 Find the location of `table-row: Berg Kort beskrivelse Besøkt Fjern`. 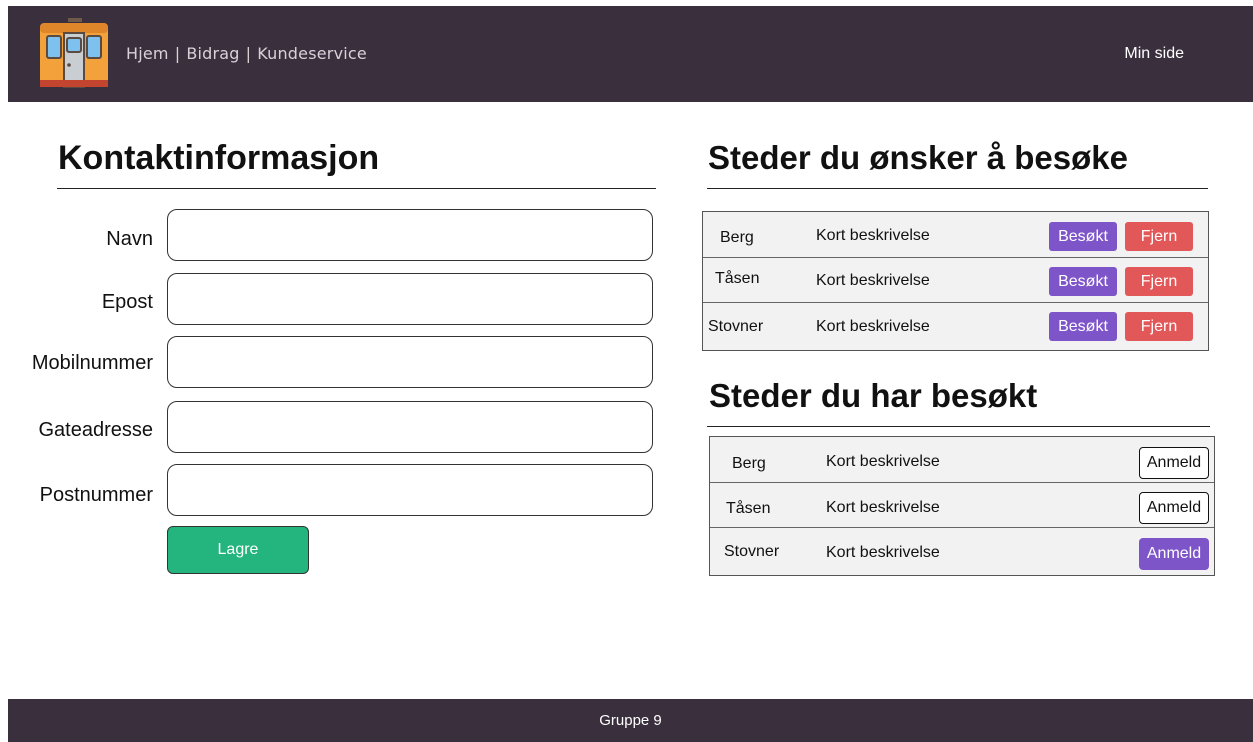

table-row: Berg Kort beskrivelse Besøkt Fjern is located at coordinates (955, 235).